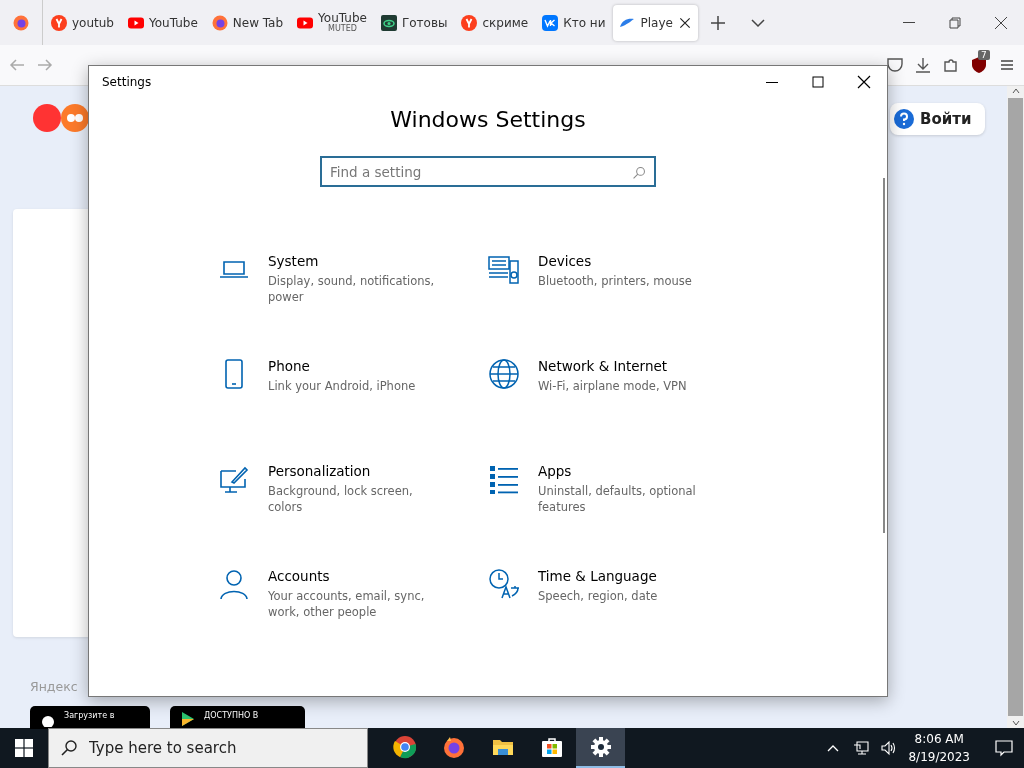 This screenshot has height=768, width=1024. Describe the element at coordinates (234, 584) in the screenshot. I see `person-icon` at that location.